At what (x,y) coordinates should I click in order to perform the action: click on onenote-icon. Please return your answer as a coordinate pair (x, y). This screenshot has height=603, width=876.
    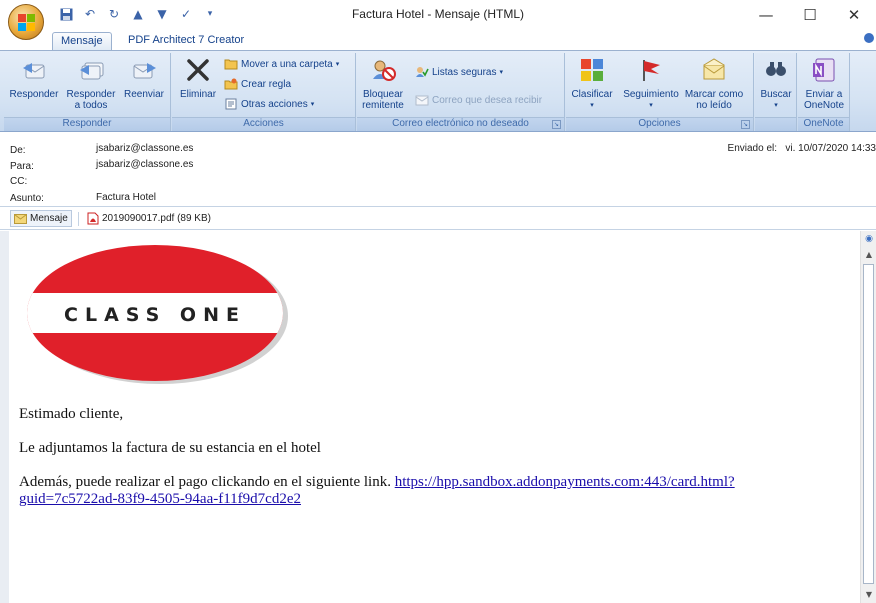
    Looking at the image, I should click on (824, 70).